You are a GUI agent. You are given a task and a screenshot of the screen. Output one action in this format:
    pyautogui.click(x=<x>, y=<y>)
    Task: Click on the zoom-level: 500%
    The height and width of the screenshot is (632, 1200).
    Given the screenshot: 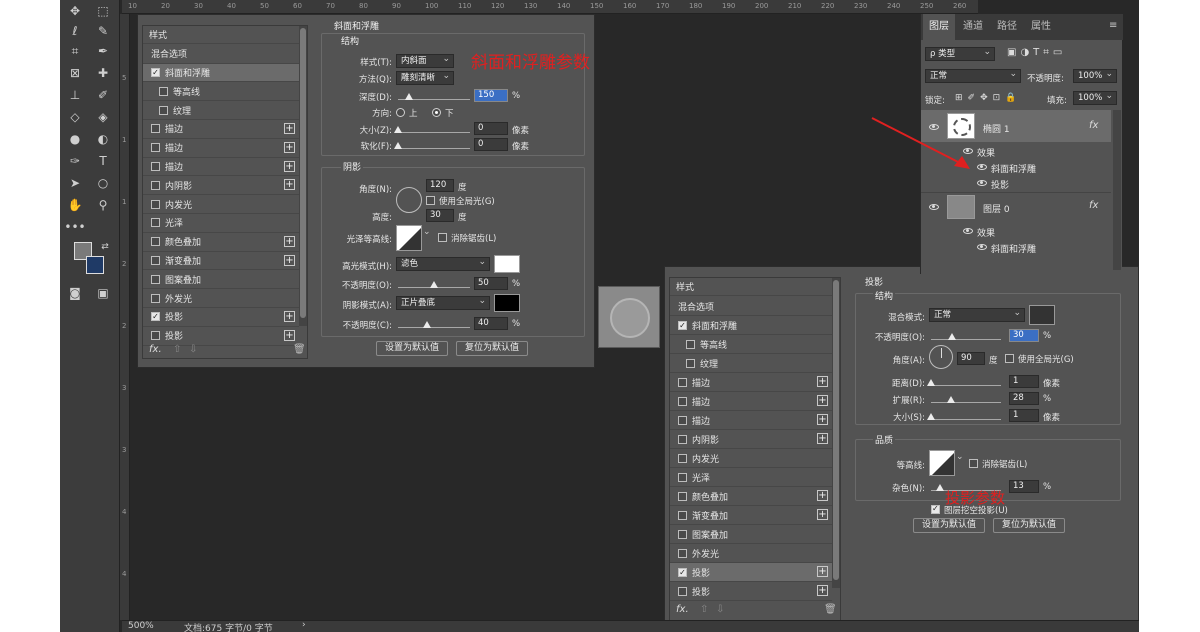 What is the action you would take?
    pyautogui.click(x=141, y=626)
    